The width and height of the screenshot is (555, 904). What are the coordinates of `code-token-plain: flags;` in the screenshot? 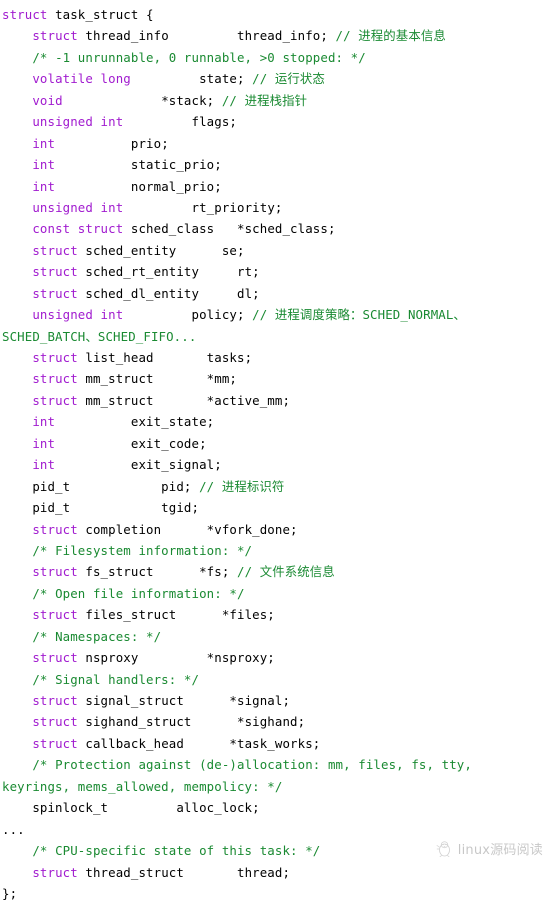 It's located at (180, 122).